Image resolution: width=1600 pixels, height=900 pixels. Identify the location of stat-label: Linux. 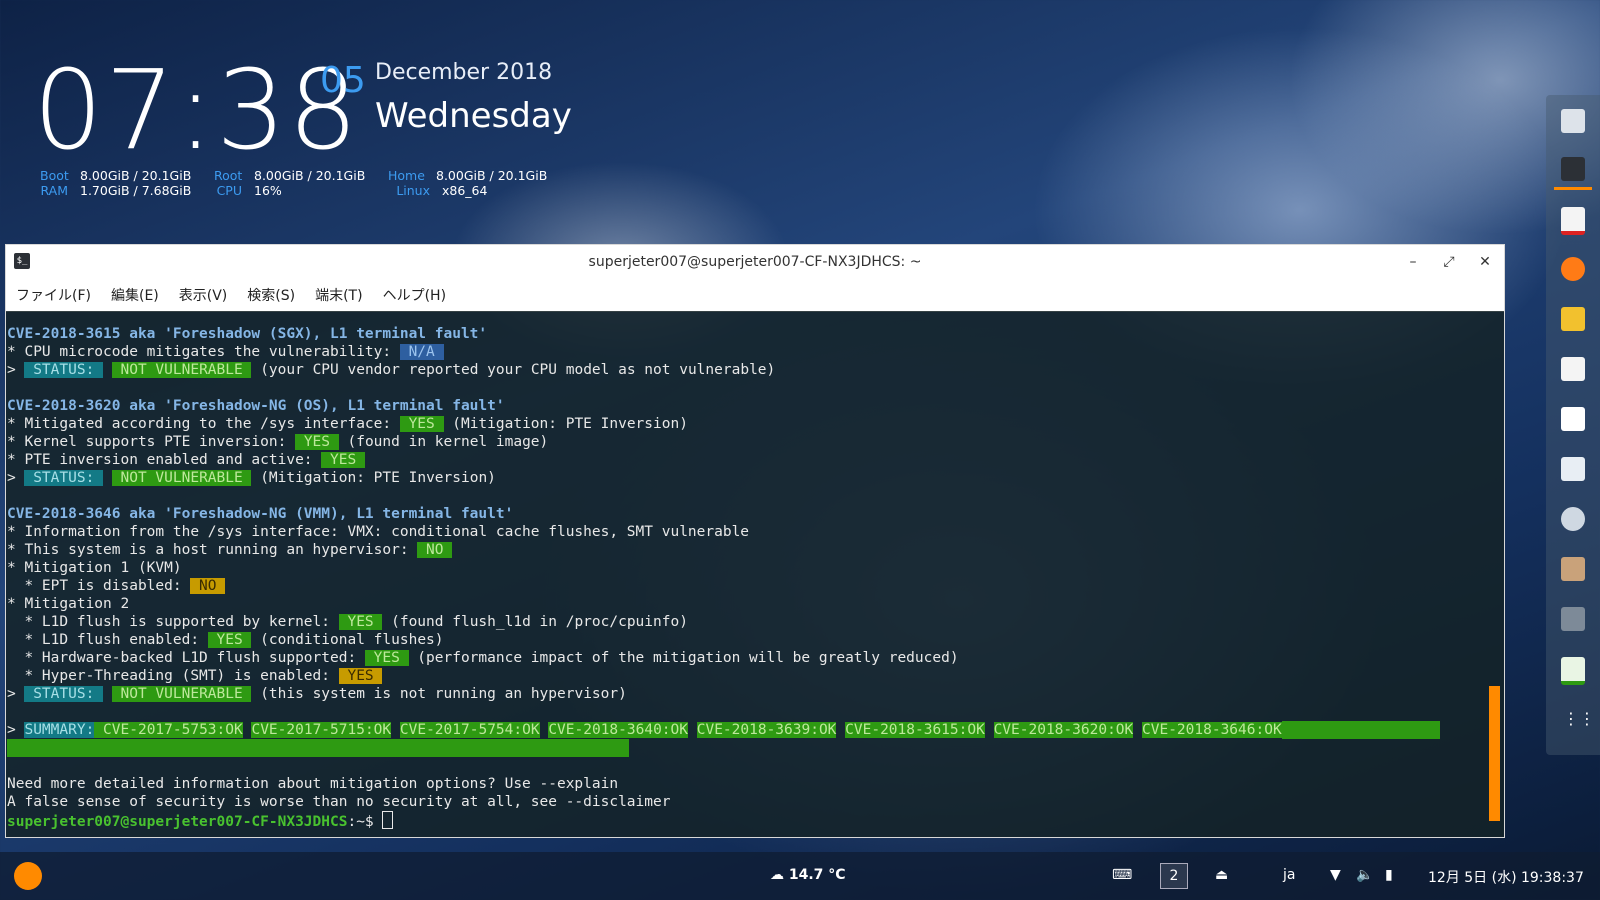
(413, 190).